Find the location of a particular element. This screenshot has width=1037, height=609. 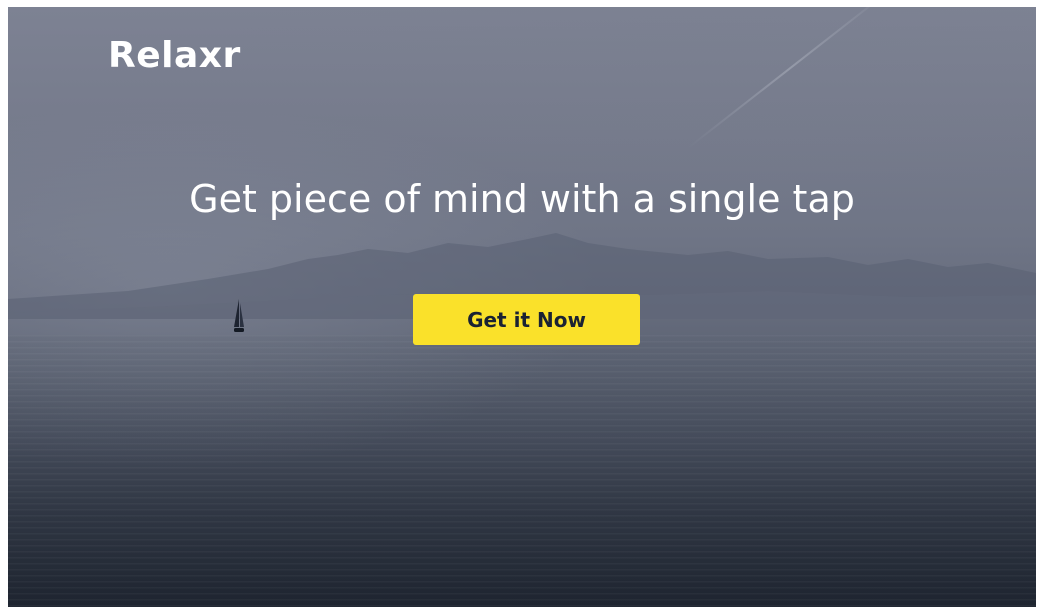

get-it-now-button: Get it Now is located at coordinates (526, 319).